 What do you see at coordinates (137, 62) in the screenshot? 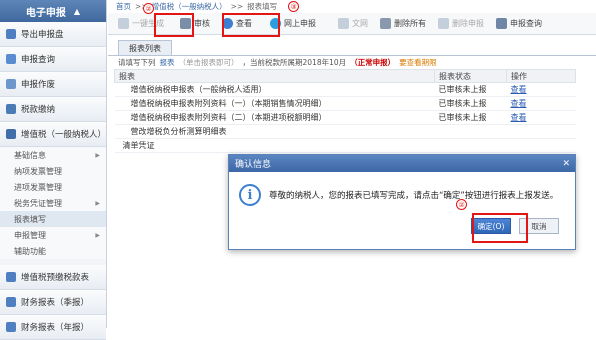
I see `hint-prefix: 请填写下列` at bounding box center [137, 62].